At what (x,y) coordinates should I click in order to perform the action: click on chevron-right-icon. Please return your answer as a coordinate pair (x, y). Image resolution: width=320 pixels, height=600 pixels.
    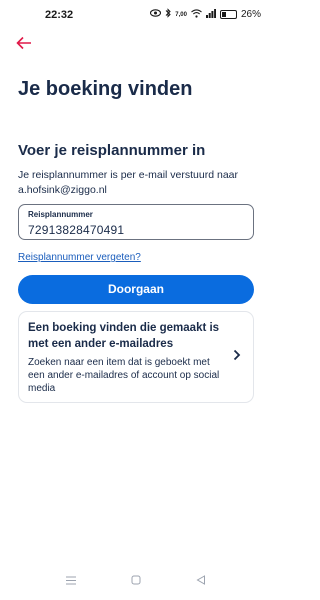
    Looking at the image, I should click on (237, 356).